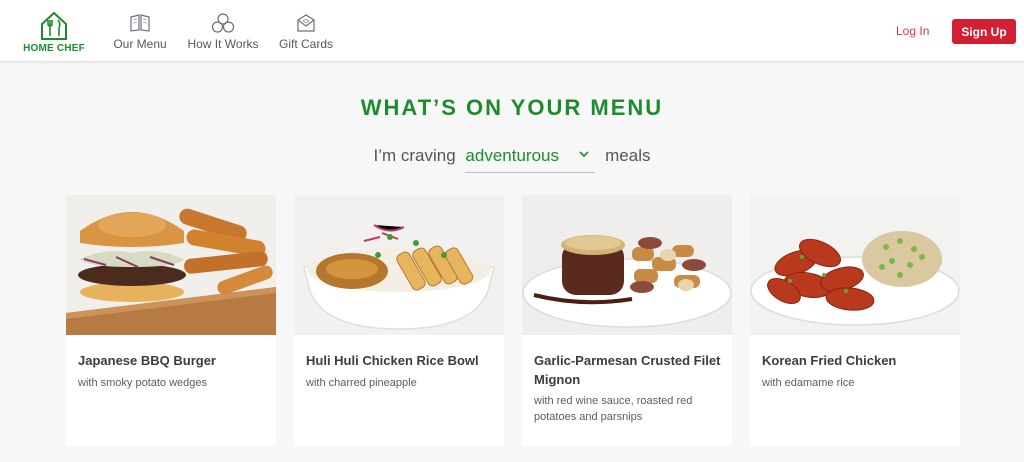 This screenshot has height=462, width=1024. Describe the element at coordinates (54, 48) in the screenshot. I see `logo-text: HOME CHEF` at that location.